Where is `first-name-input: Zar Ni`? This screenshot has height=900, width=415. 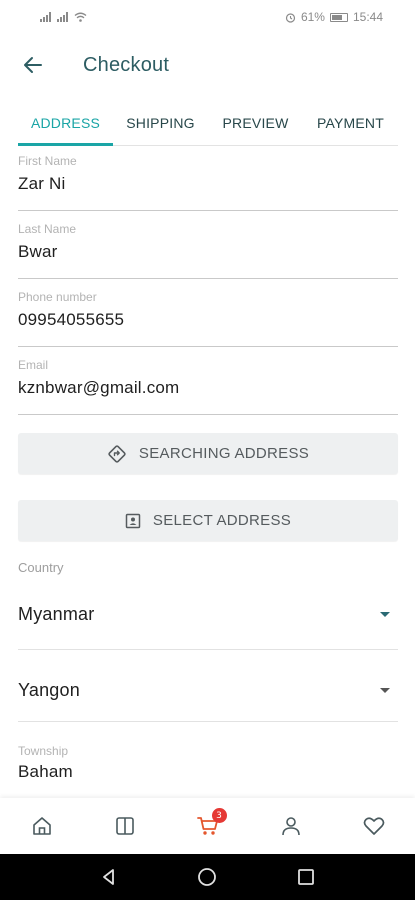 first-name-input: Zar Ni is located at coordinates (208, 184).